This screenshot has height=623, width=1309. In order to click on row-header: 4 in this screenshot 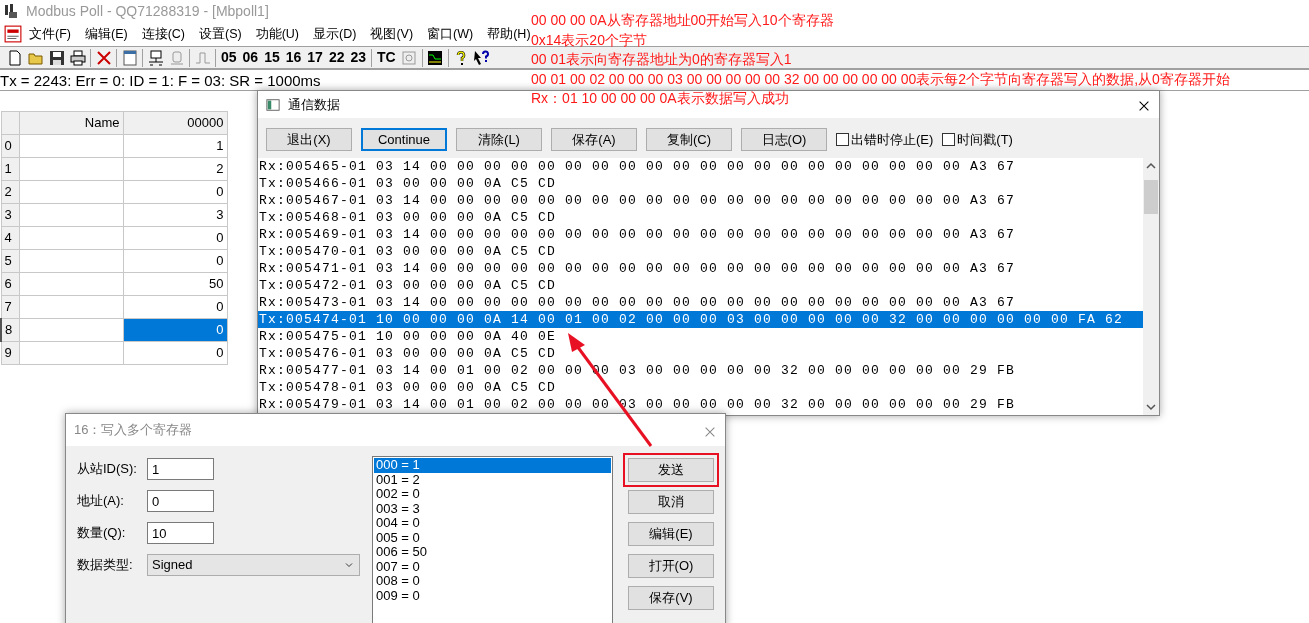, I will do `click(10, 238)`.